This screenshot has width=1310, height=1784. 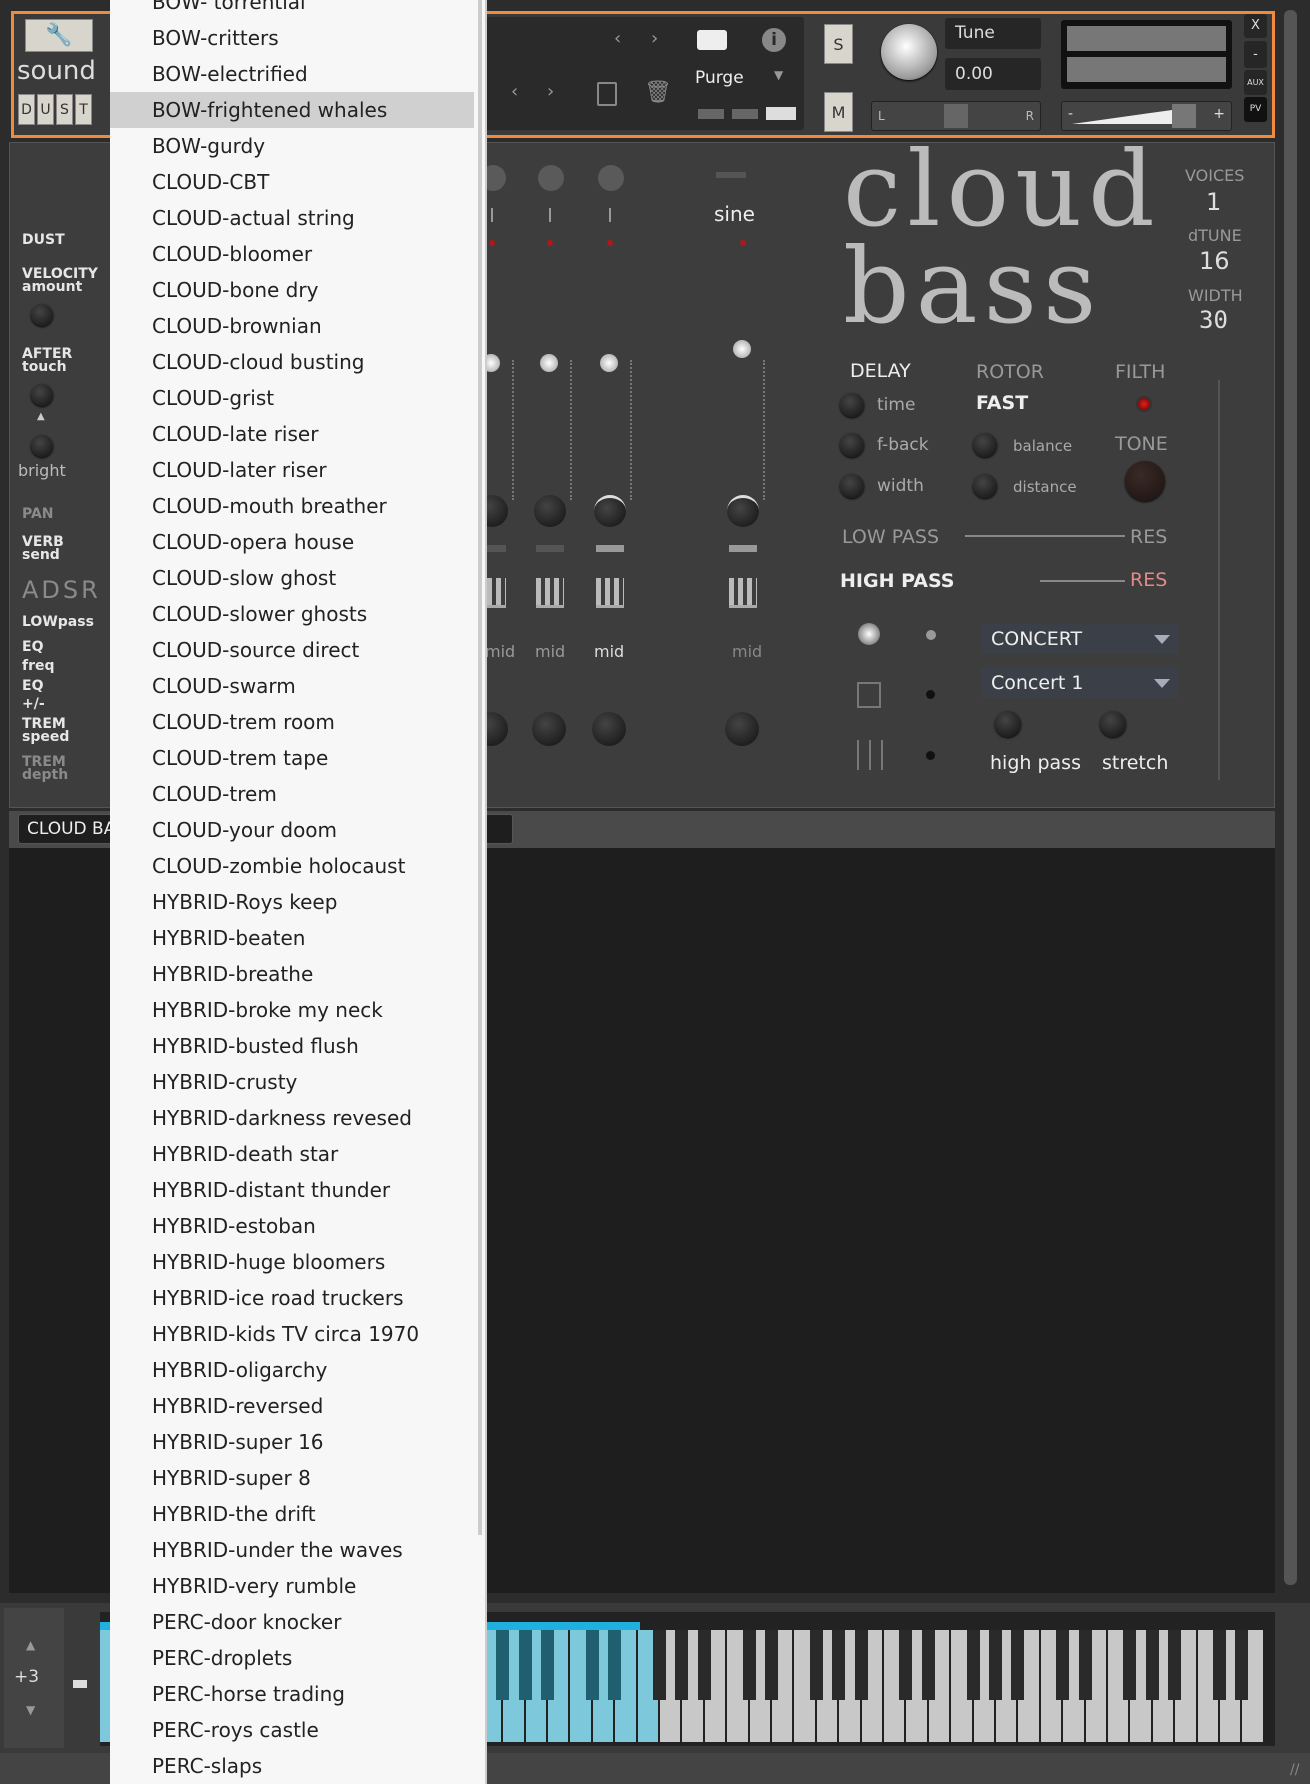 What do you see at coordinates (852, 405) in the screenshot?
I see `delay-time-knob` at bounding box center [852, 405].